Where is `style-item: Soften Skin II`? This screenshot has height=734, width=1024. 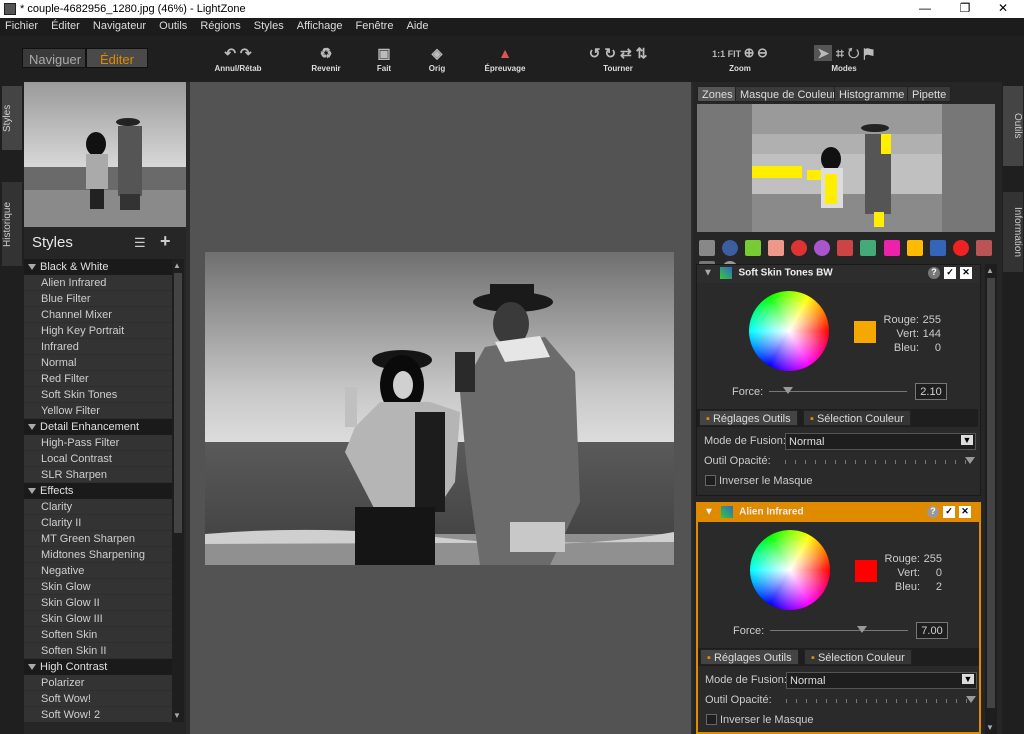 style-item: Soften Skin II is located at coordinates (98, 651).